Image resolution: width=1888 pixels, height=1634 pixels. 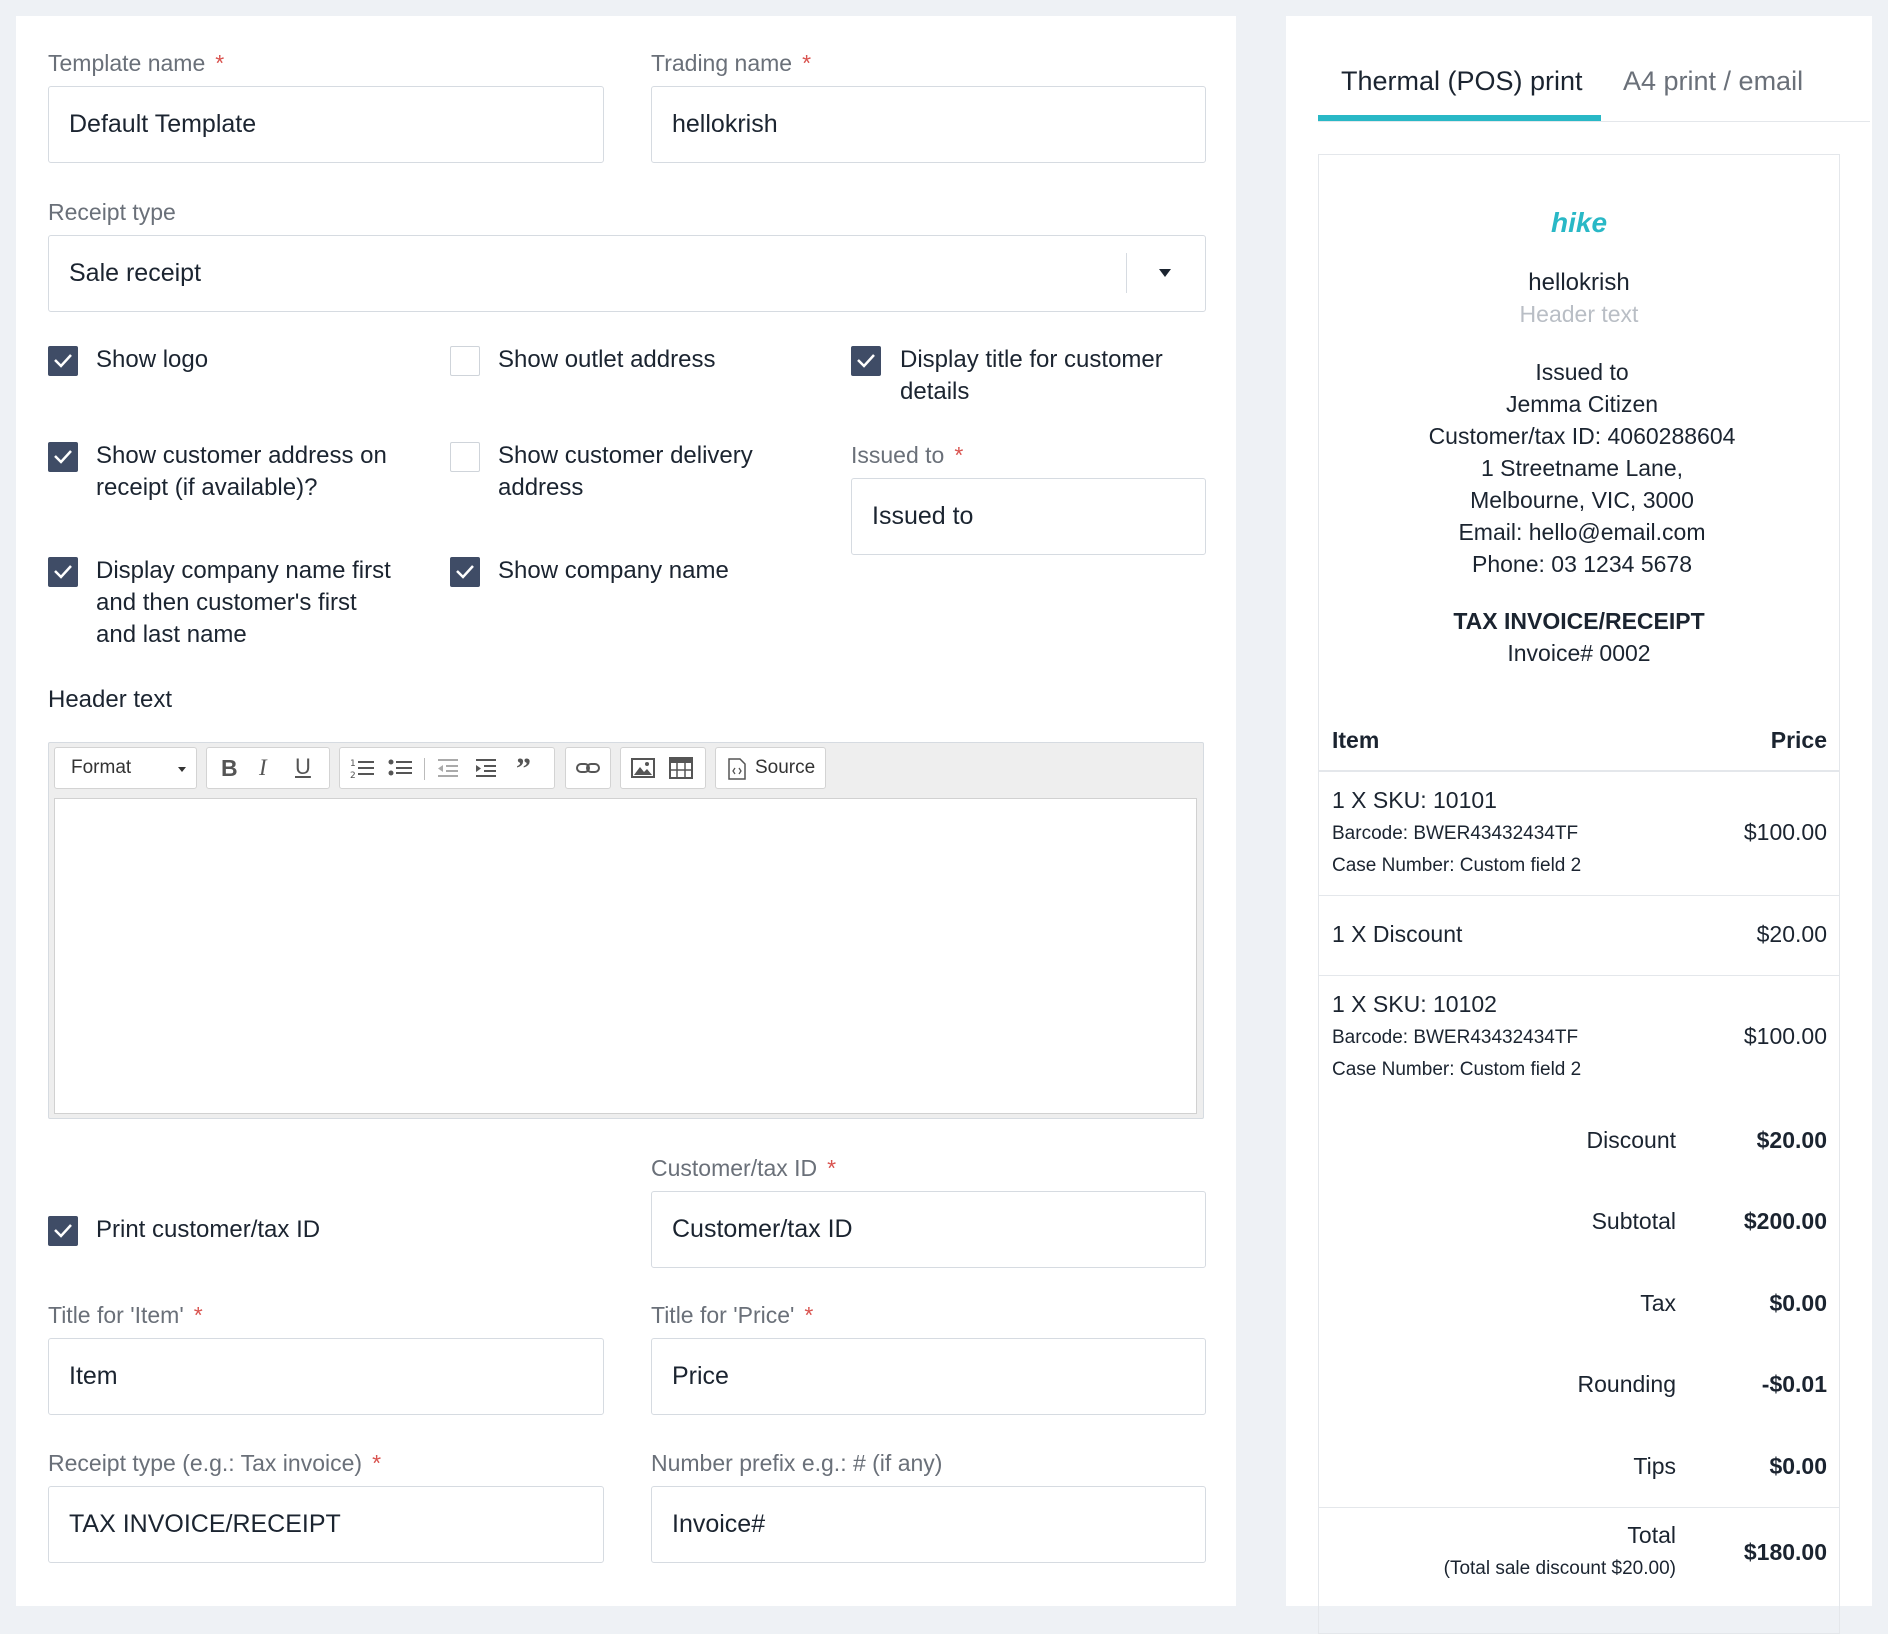 I want to click on header-text-editor: Format B I U 12 ” Source, so click(x=626, y=930).